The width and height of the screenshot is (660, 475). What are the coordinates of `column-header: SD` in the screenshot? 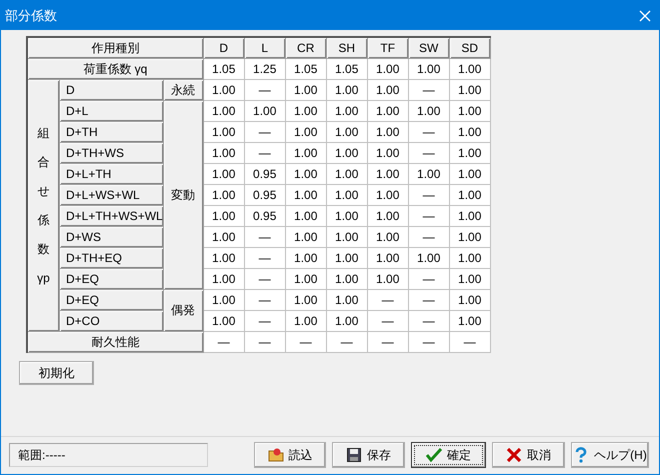 It's located at (469, 47).